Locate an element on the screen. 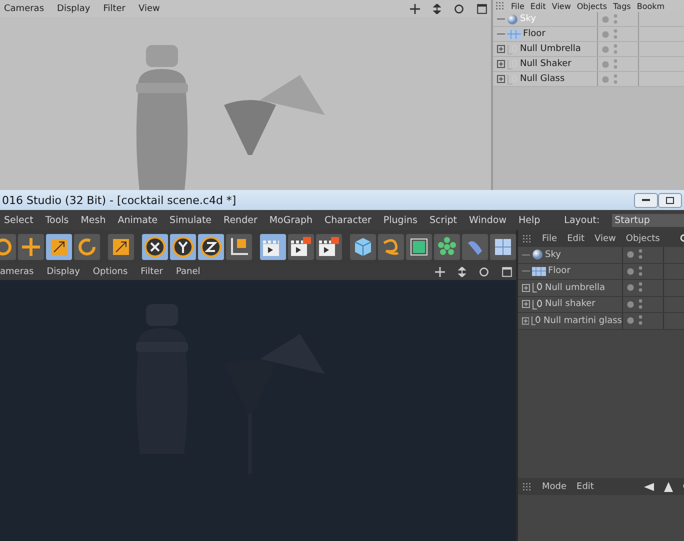 The width and height of the screenshot is (684, 541). object-name: Null shaker is located at coordinates (570, 304).